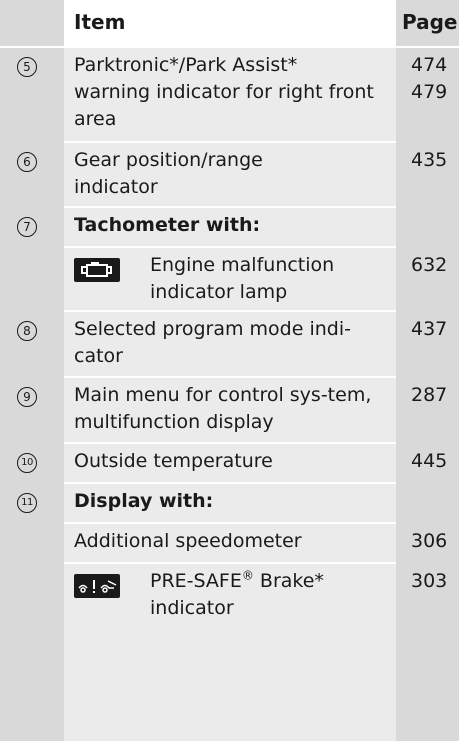 The width and height of the screenshot is (459, 741). I want to click on item-number: 10, so click(27, 463).